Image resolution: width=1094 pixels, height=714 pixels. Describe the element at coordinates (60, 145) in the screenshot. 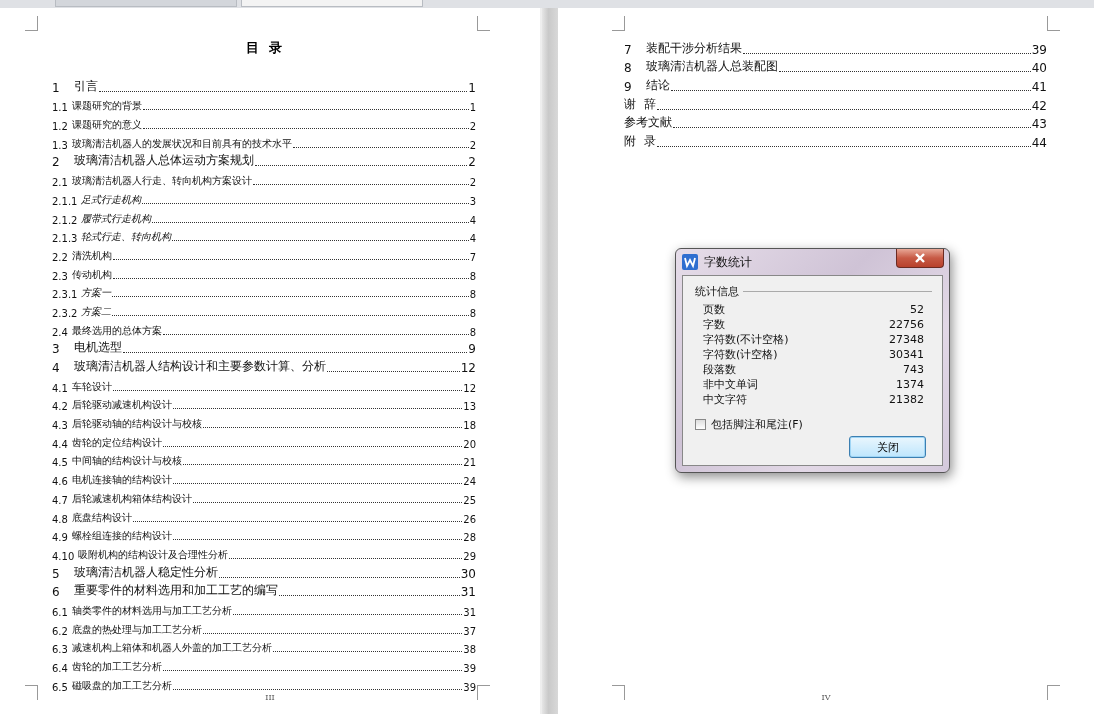

I see `entry-number: 1.3` at that location.